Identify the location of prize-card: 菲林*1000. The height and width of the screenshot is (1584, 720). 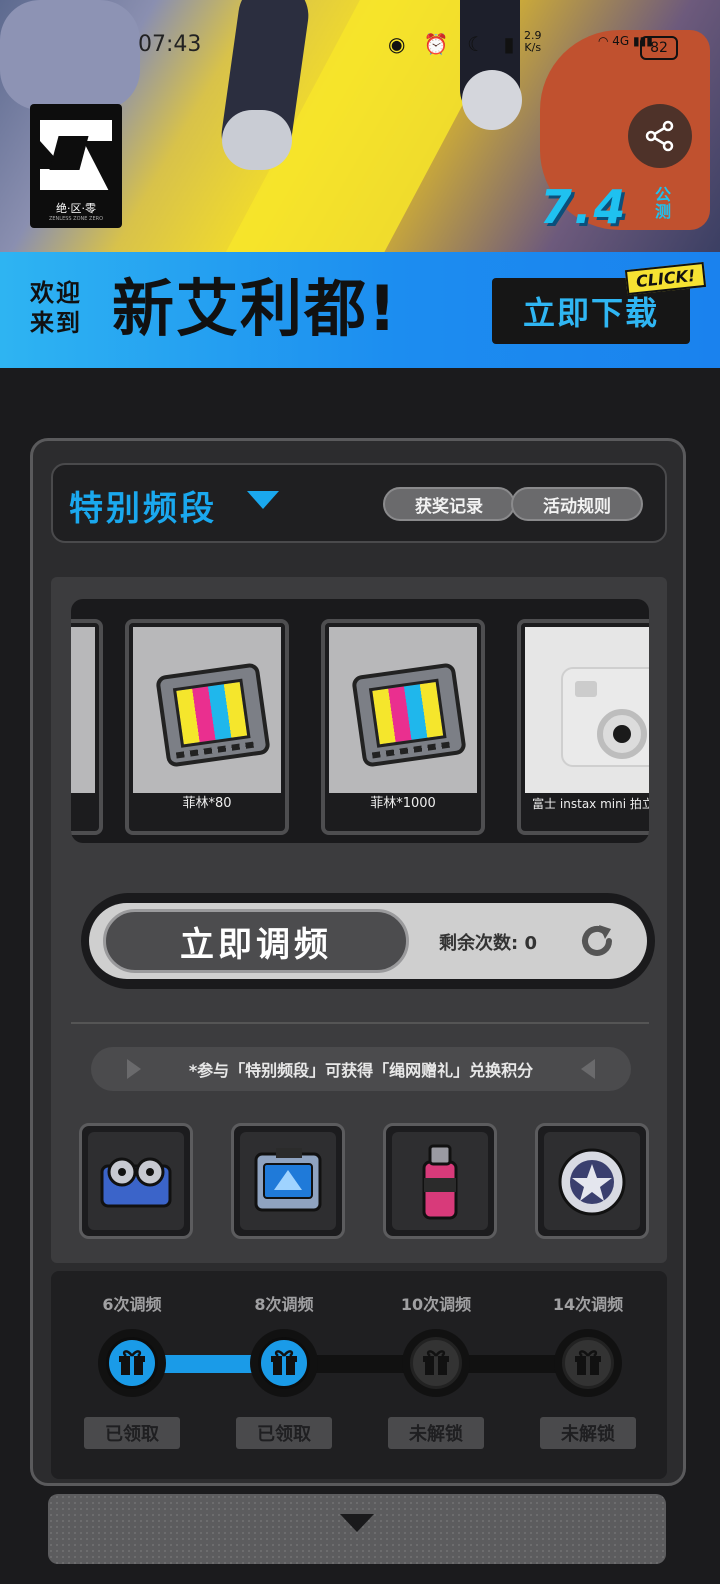
(403, 727).